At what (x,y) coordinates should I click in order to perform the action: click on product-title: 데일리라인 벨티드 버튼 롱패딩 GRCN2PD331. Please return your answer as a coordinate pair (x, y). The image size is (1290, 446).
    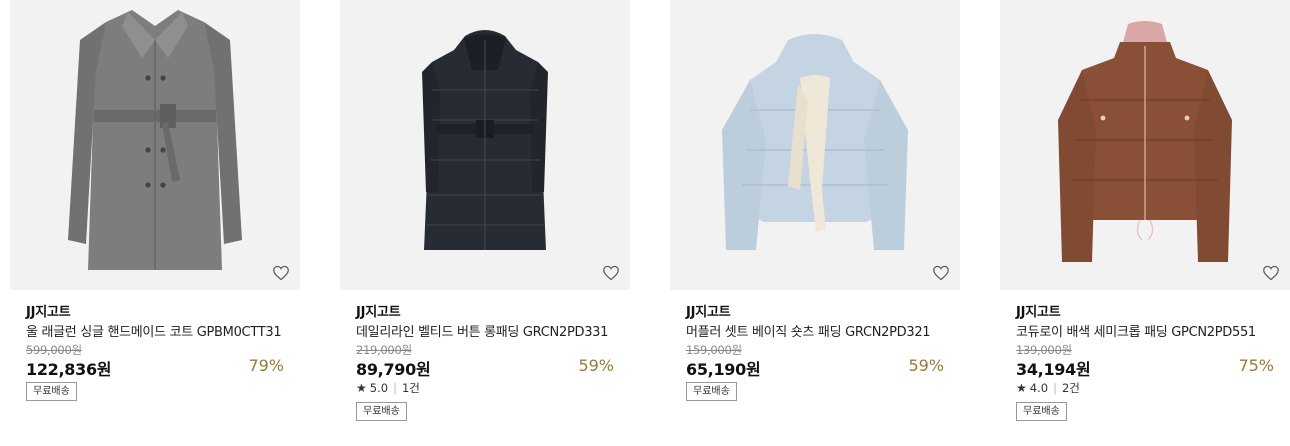
    Looking at the image, I should click on (482, 330).